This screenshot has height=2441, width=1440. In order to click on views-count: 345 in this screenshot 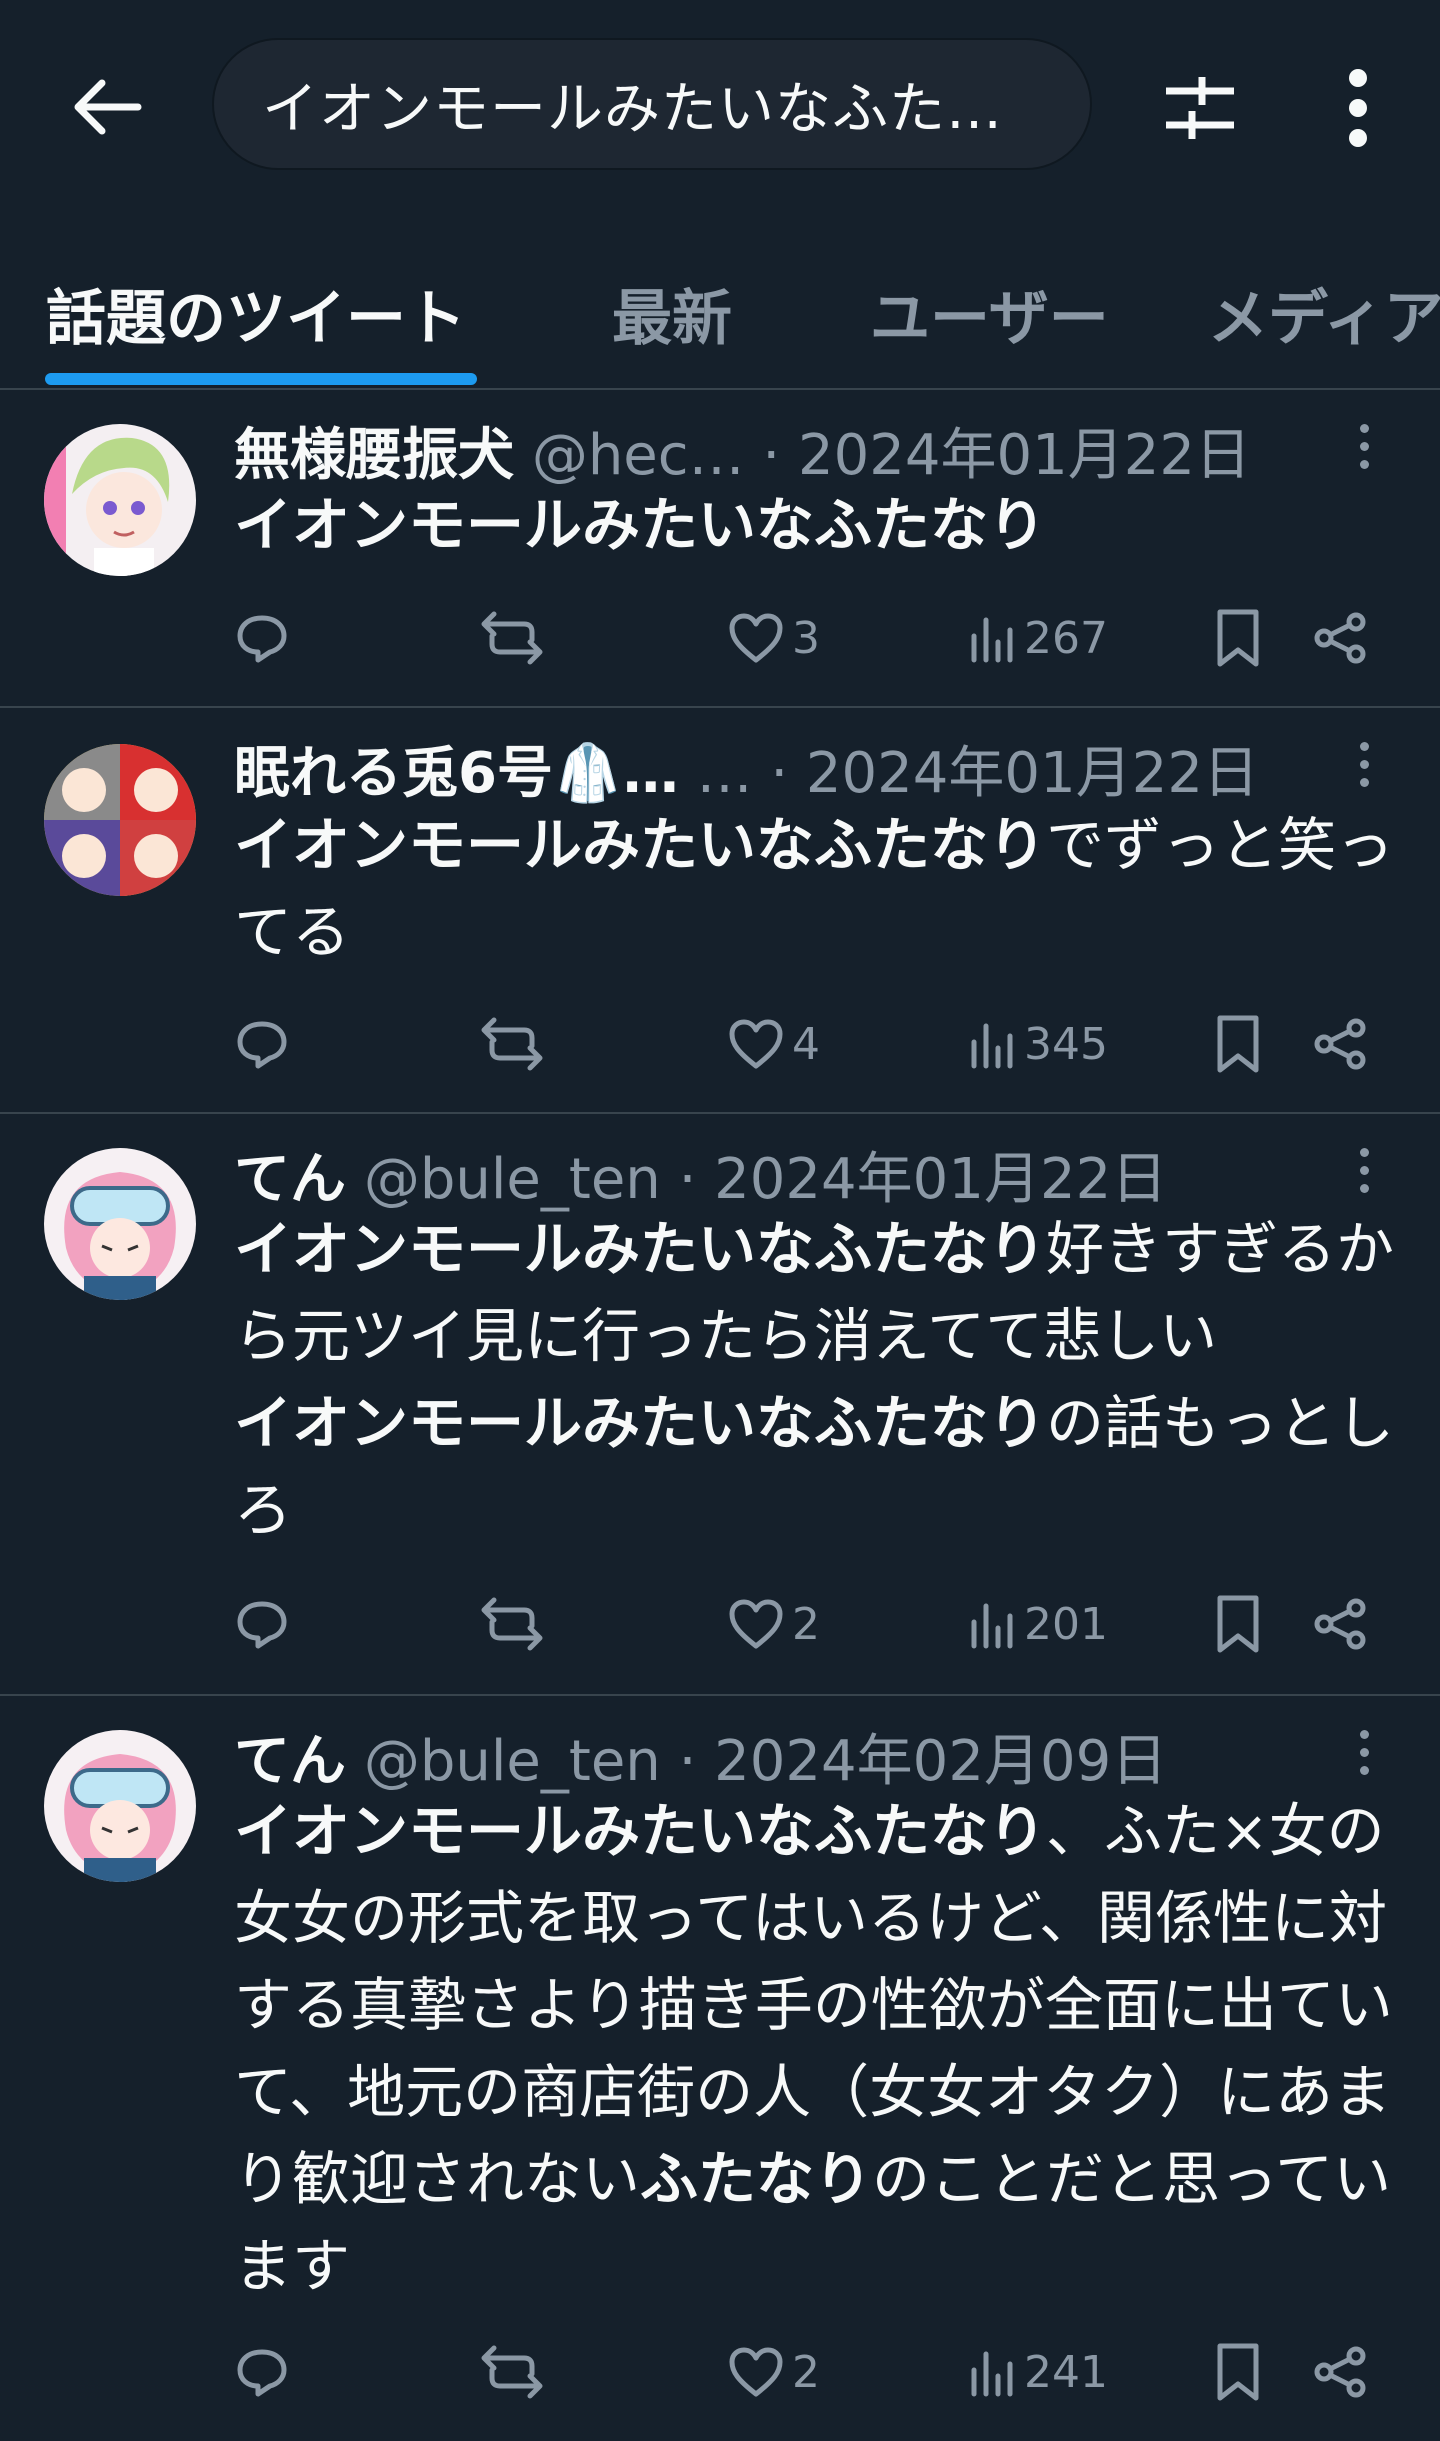, I will do `click(1066, 1044)`.